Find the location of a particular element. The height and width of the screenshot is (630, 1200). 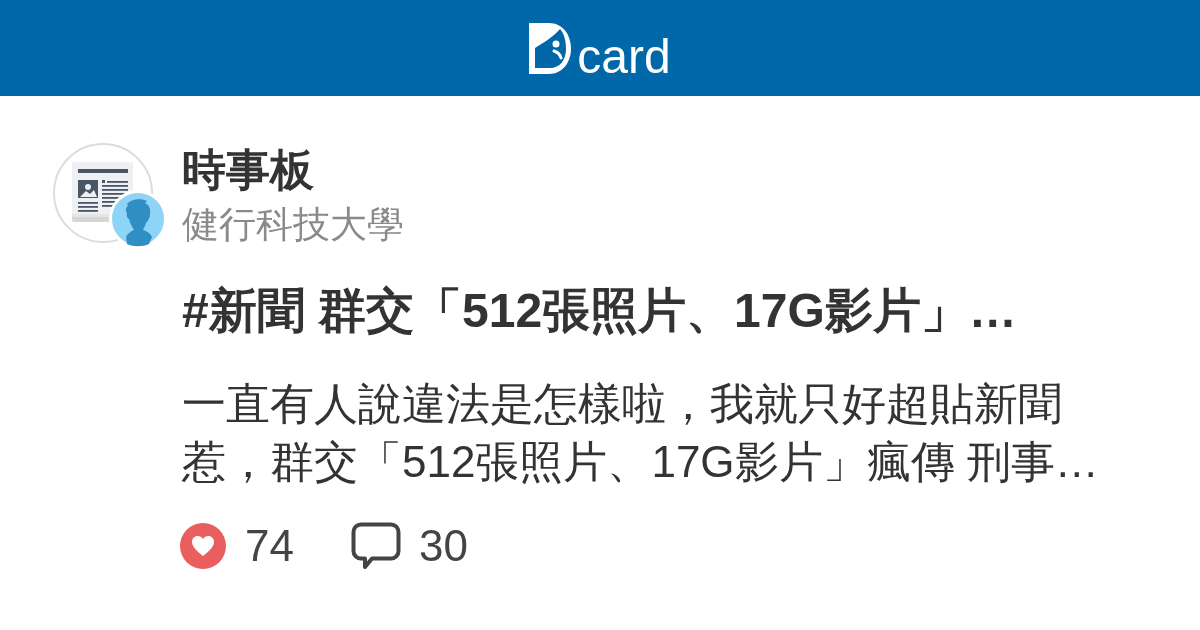

like-count: 74 is located at coordinates (269, 546).